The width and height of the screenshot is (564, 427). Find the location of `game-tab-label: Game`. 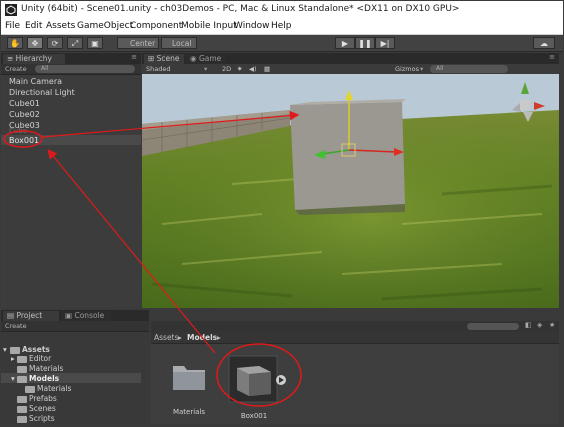

game-tab-label: Game is located at coordinates (210, 58).